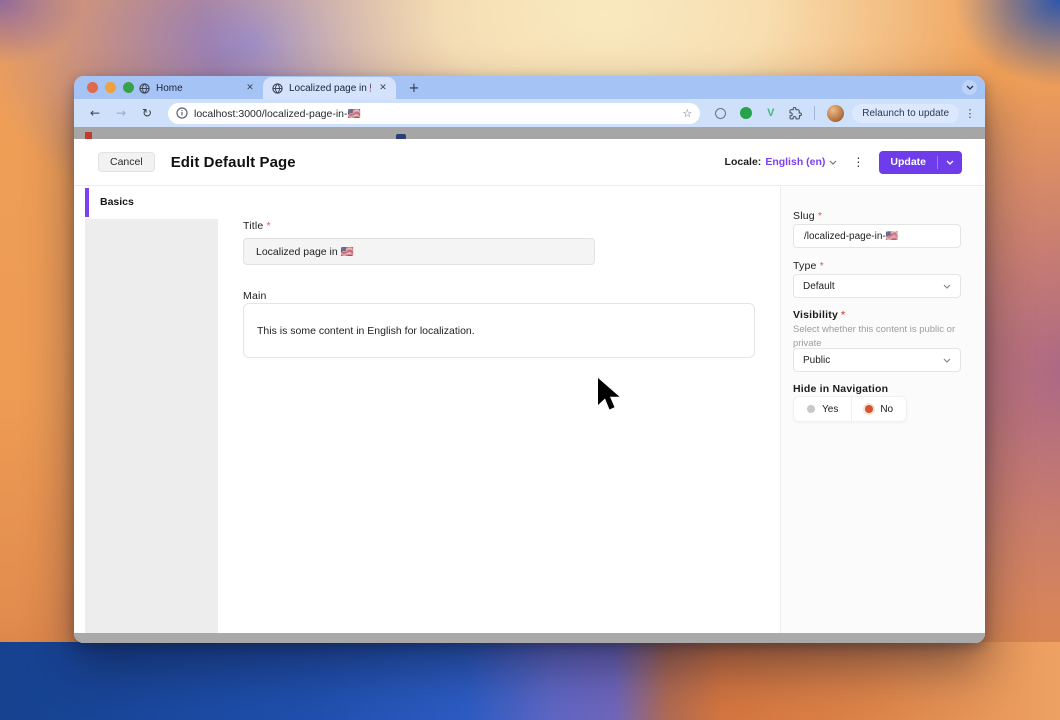  What do you see at coordinates (196, 88) in the screenshot?
I see `tab-home: Home ✕` at bounding box center [196, 88].